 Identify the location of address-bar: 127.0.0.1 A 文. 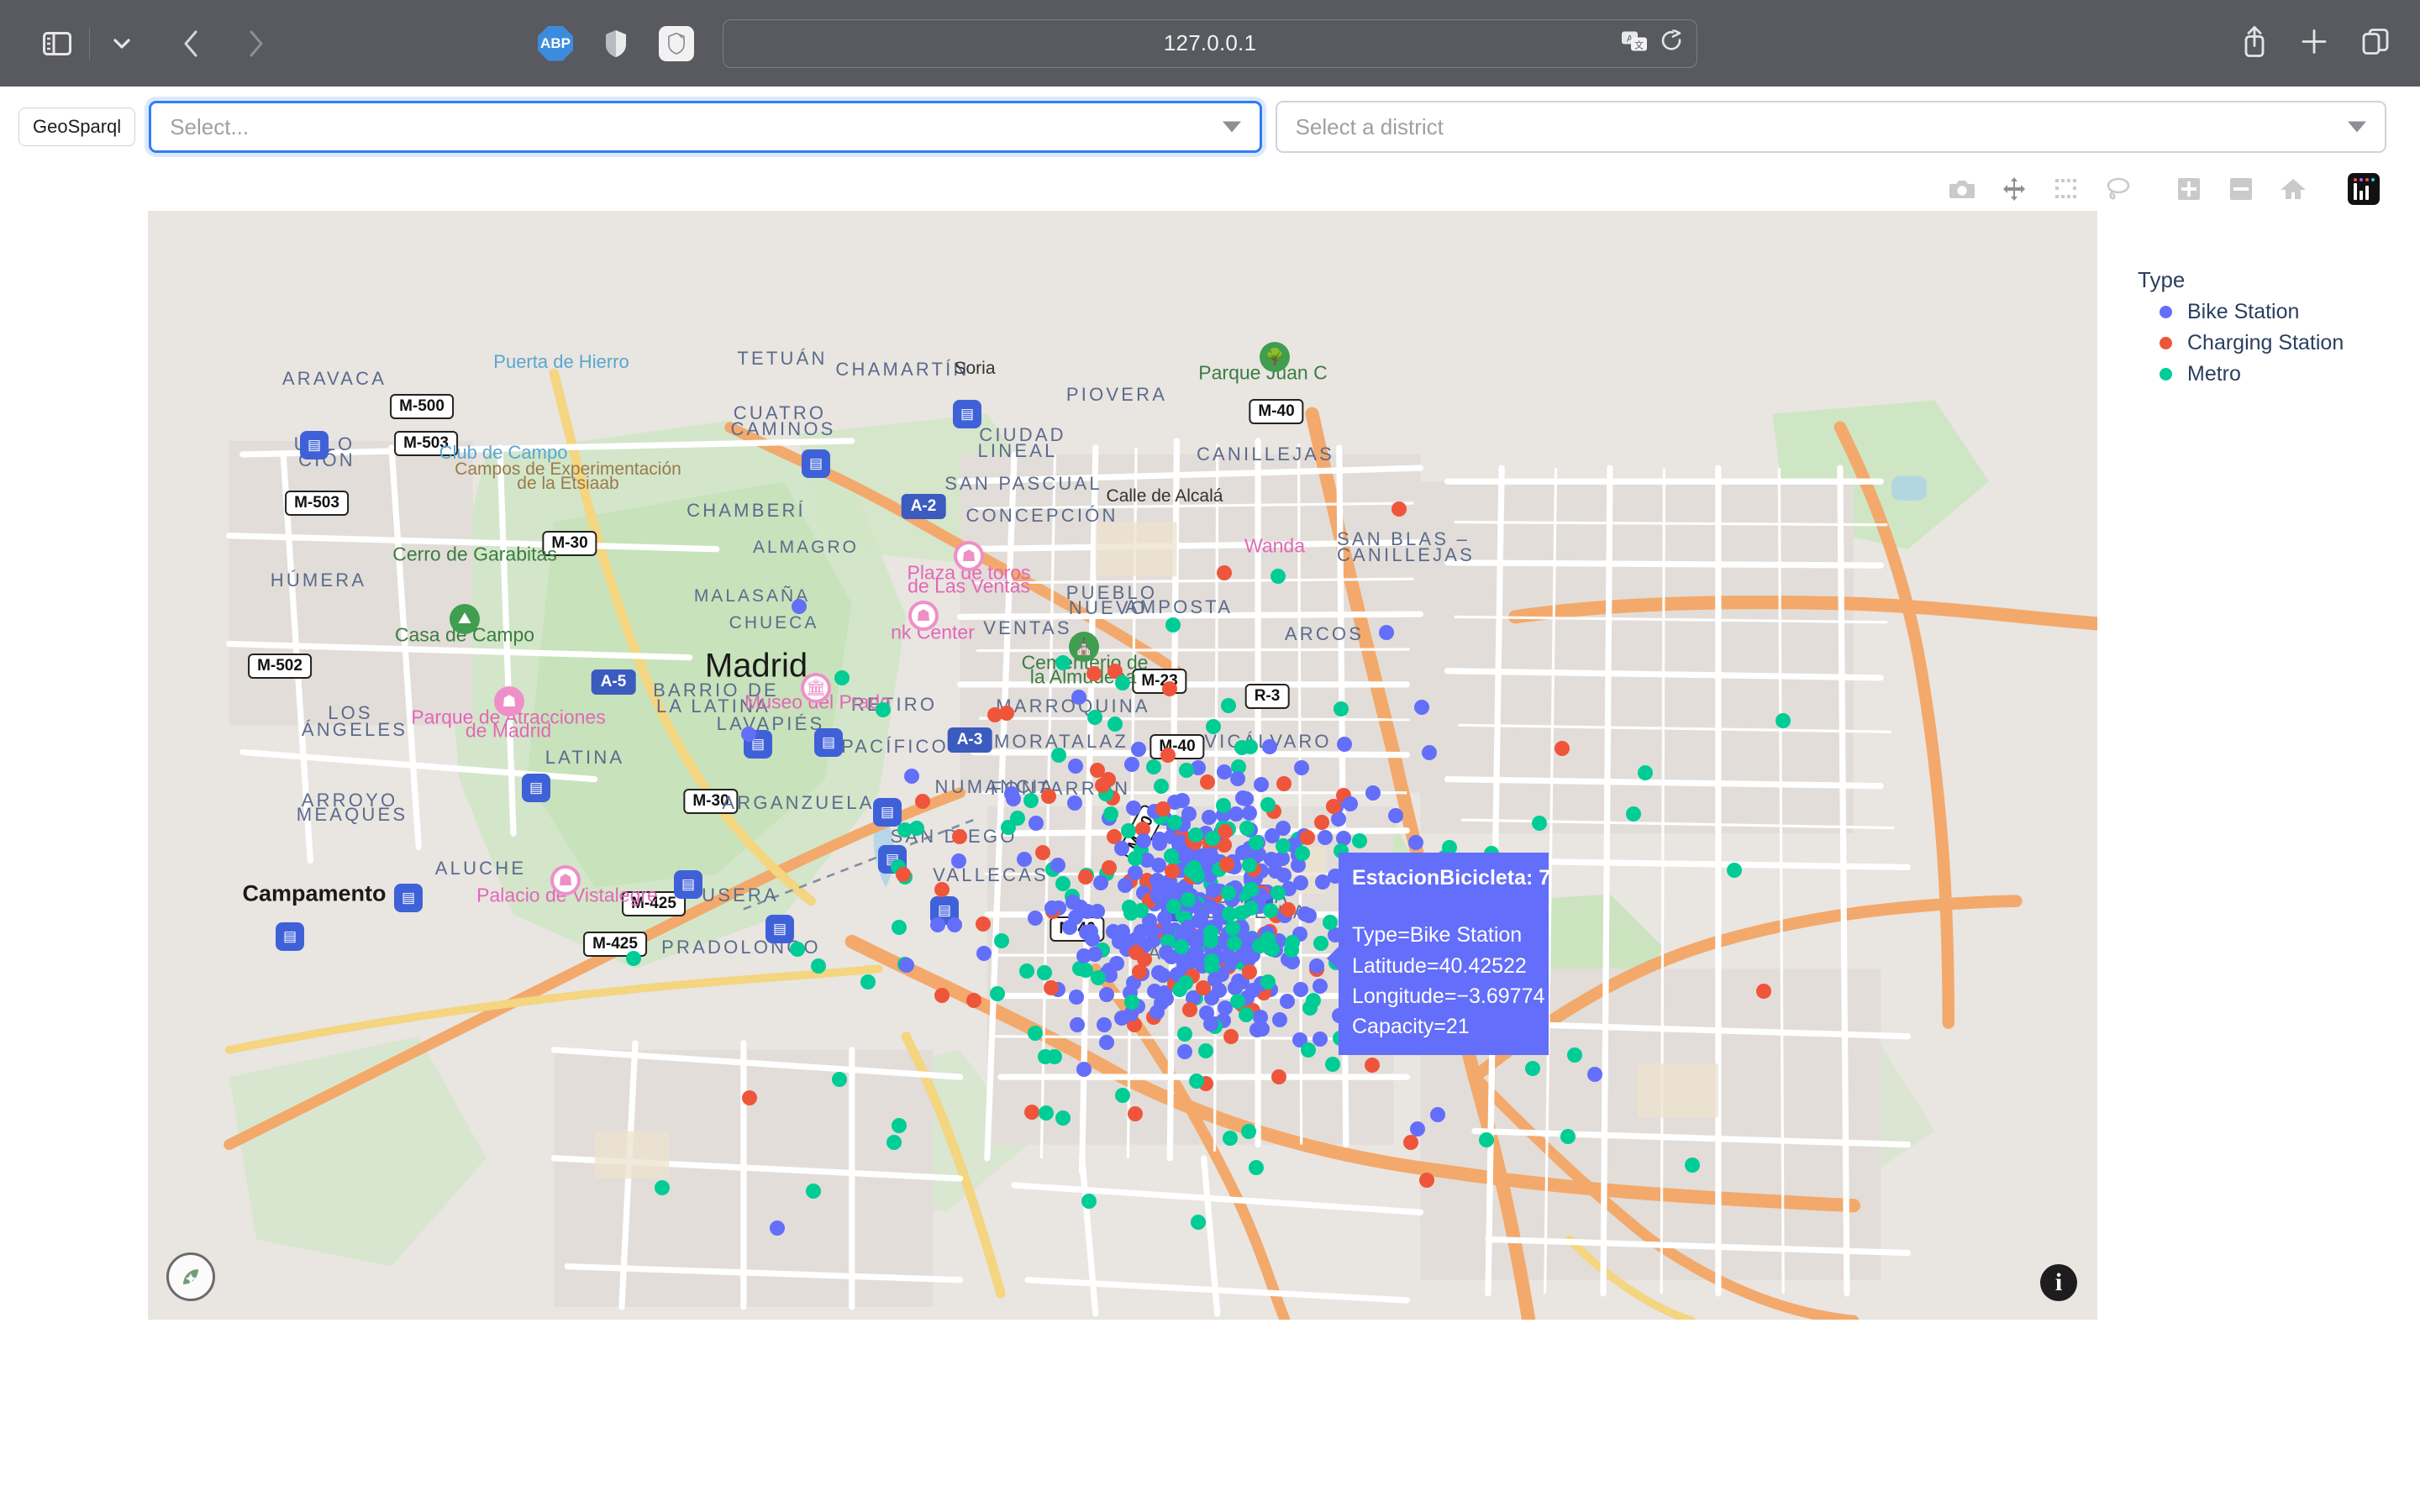
(1210, 43).